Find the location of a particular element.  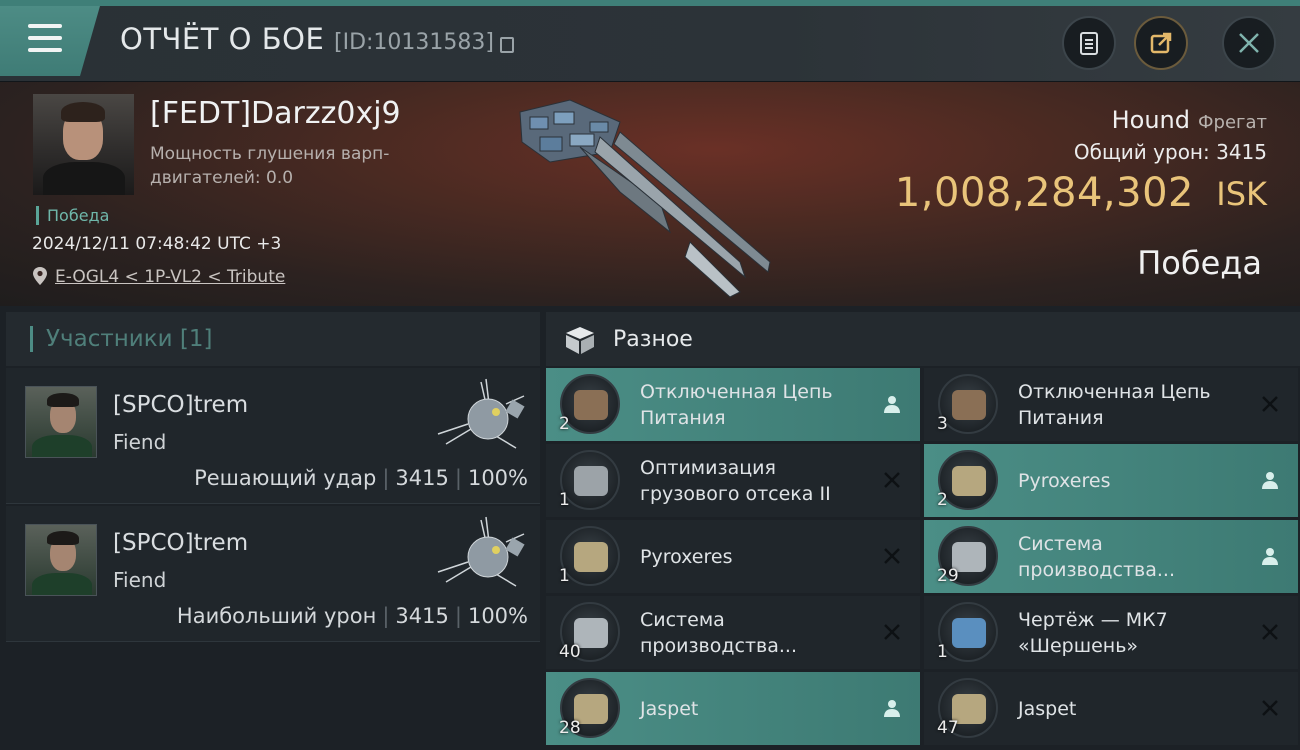

close-icon is located at coordinates (1249, 43).